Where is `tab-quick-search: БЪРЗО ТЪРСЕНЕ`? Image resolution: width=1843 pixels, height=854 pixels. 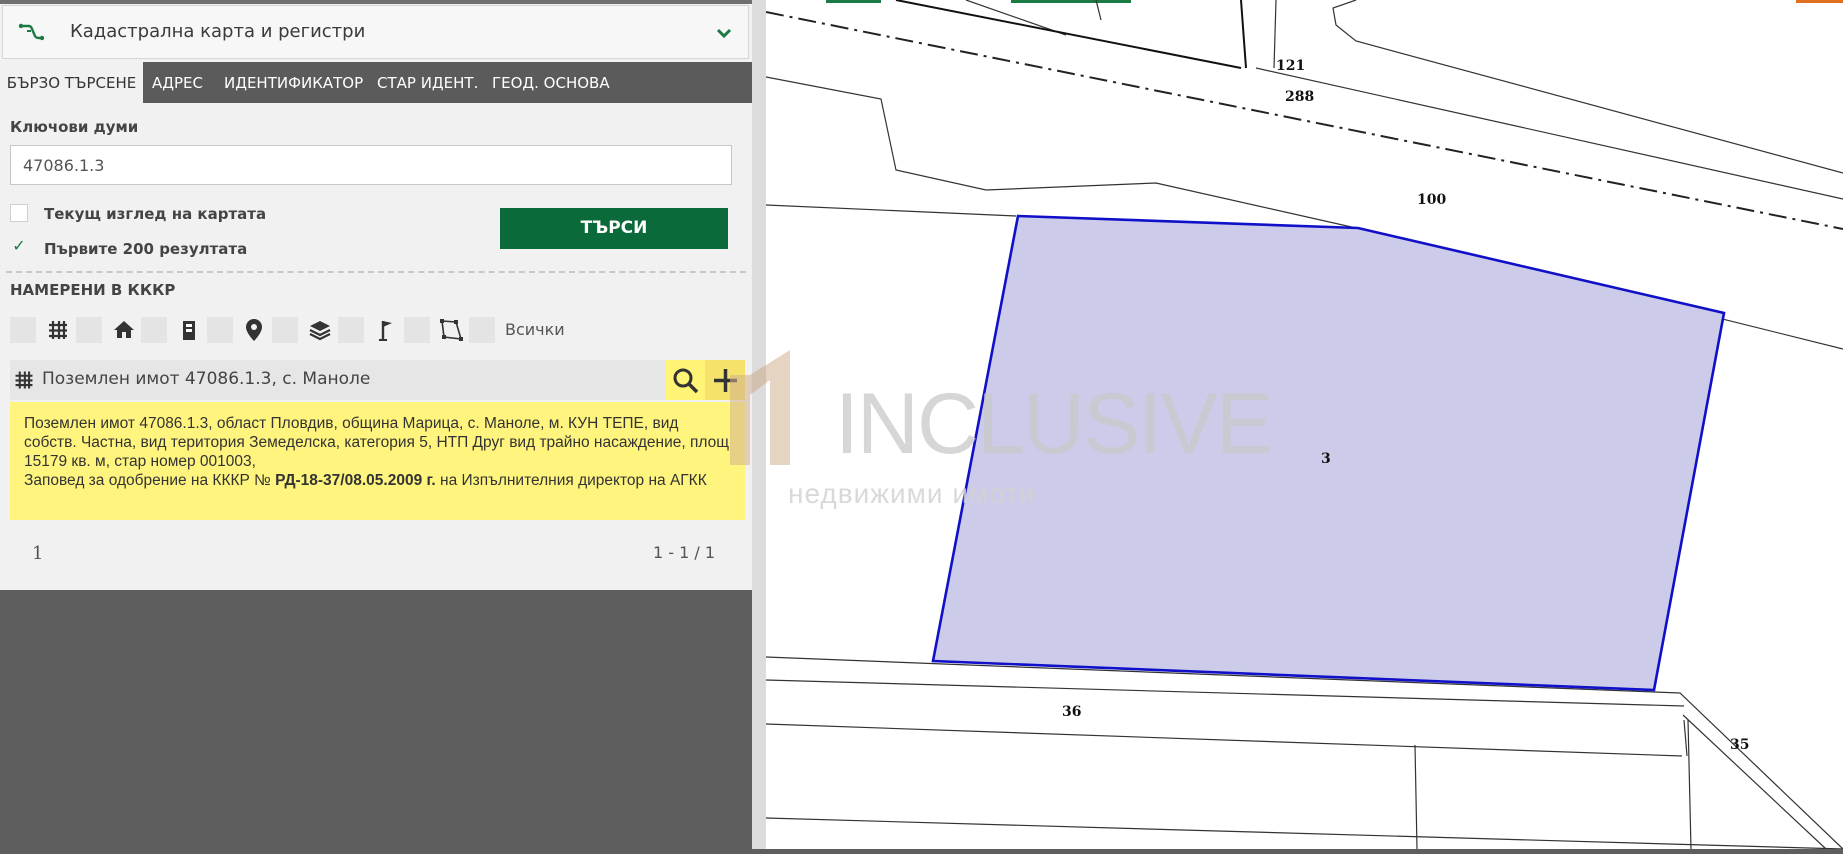 tab-quick-search: БЪРЗО ТЪРСЕНЕ is located at coordinates (71, 82).